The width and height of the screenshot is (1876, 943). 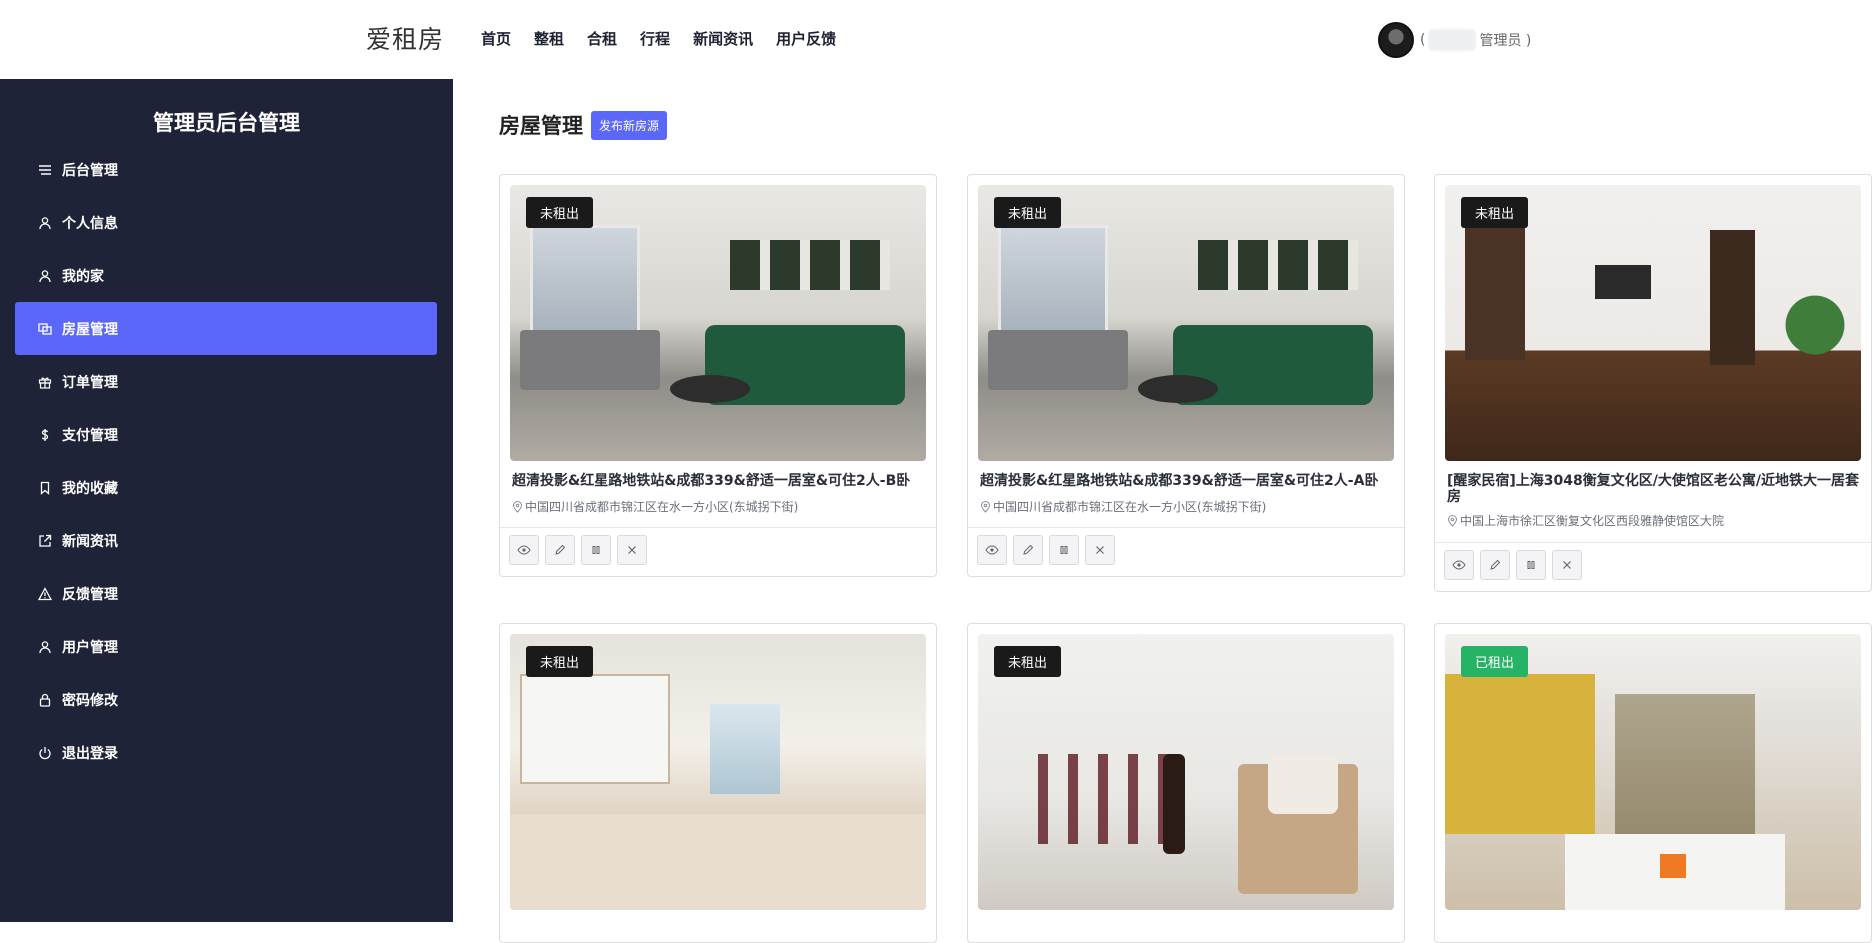 What do you see at coordinates (45, 329) in the screenshot?
I see `copy-icon` at bounding box center [45, 329].